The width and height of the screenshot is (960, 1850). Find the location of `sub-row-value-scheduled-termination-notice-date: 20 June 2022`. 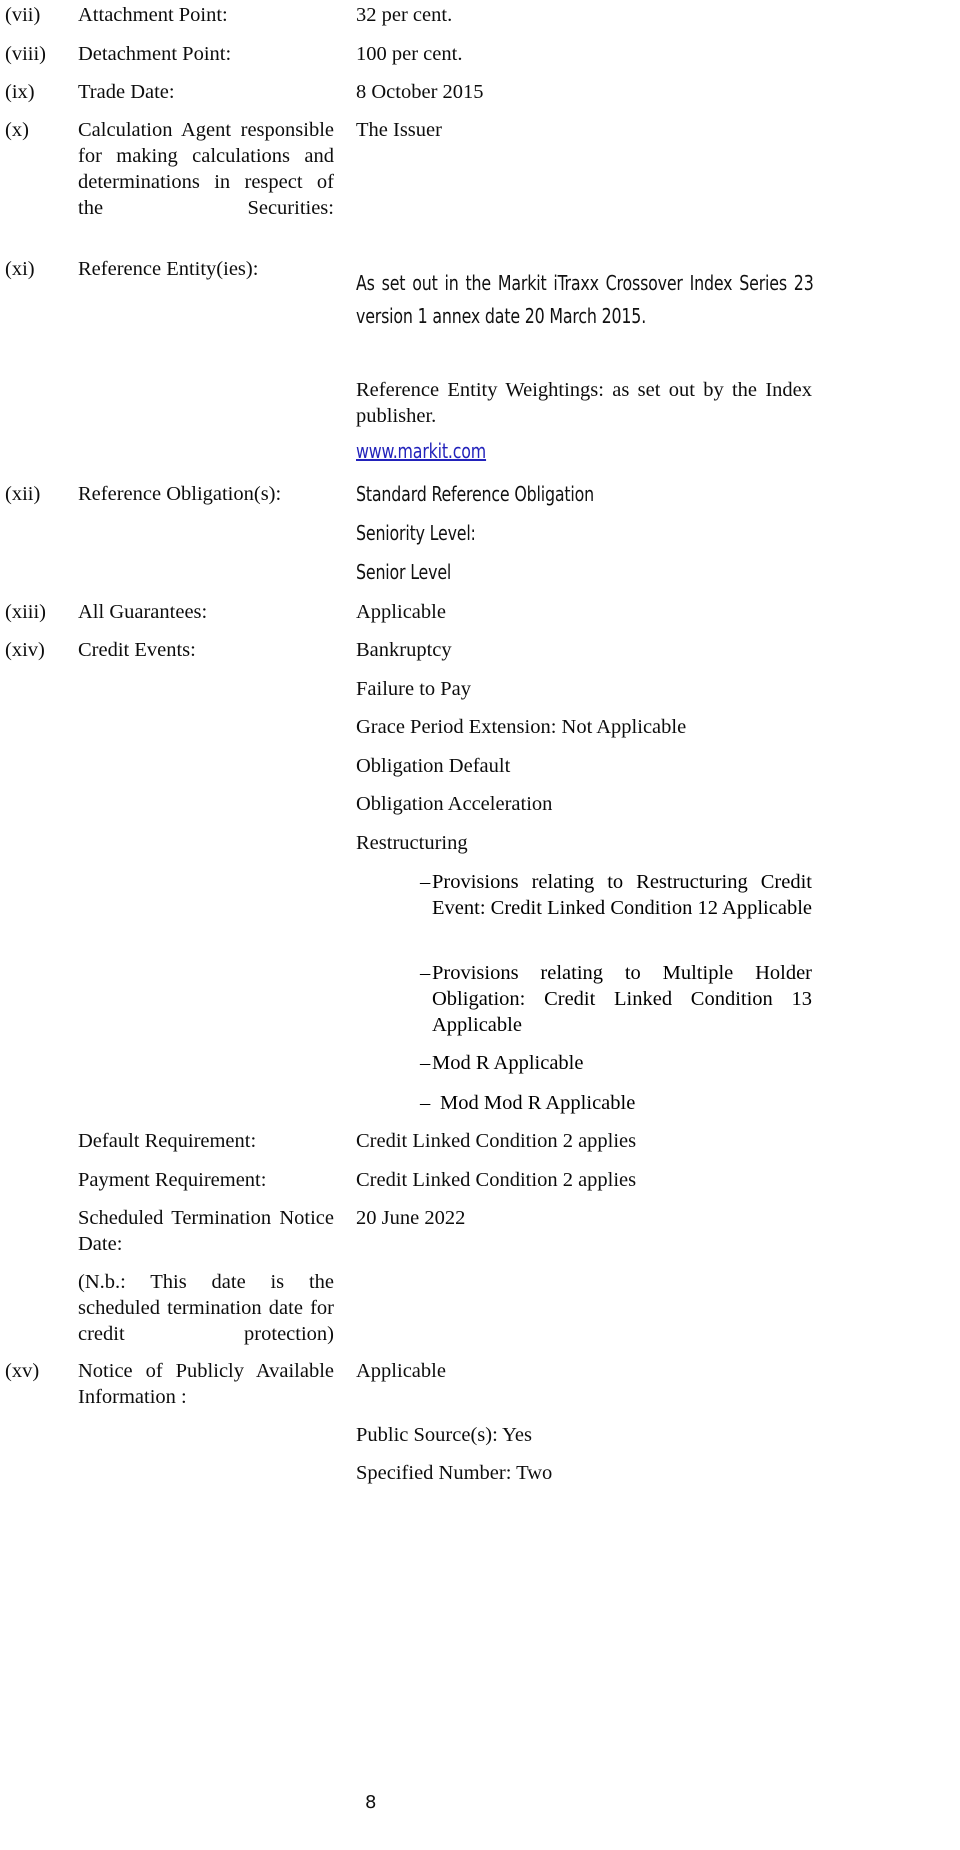

sub-row-value-scheduled-termination-notice-date: 20 June 2022 is located at coordinates (411, 1218).